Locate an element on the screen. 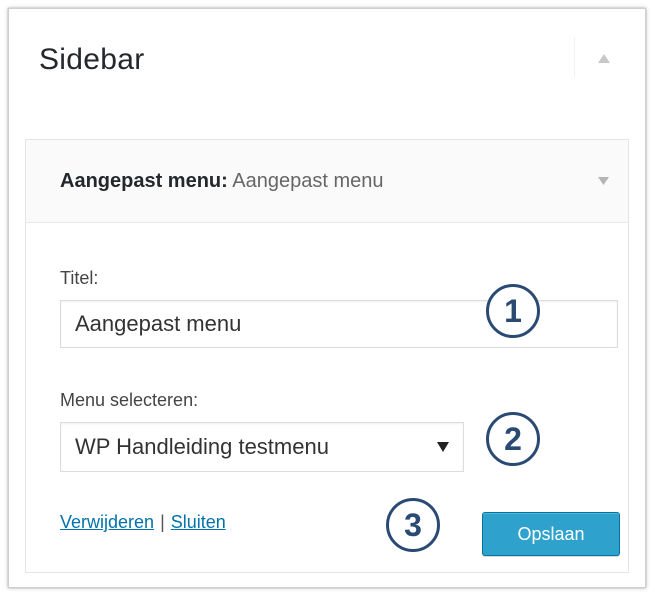 This screenshot has height=600, width=661. sidebar-divider is located at coordinates (574, 57).